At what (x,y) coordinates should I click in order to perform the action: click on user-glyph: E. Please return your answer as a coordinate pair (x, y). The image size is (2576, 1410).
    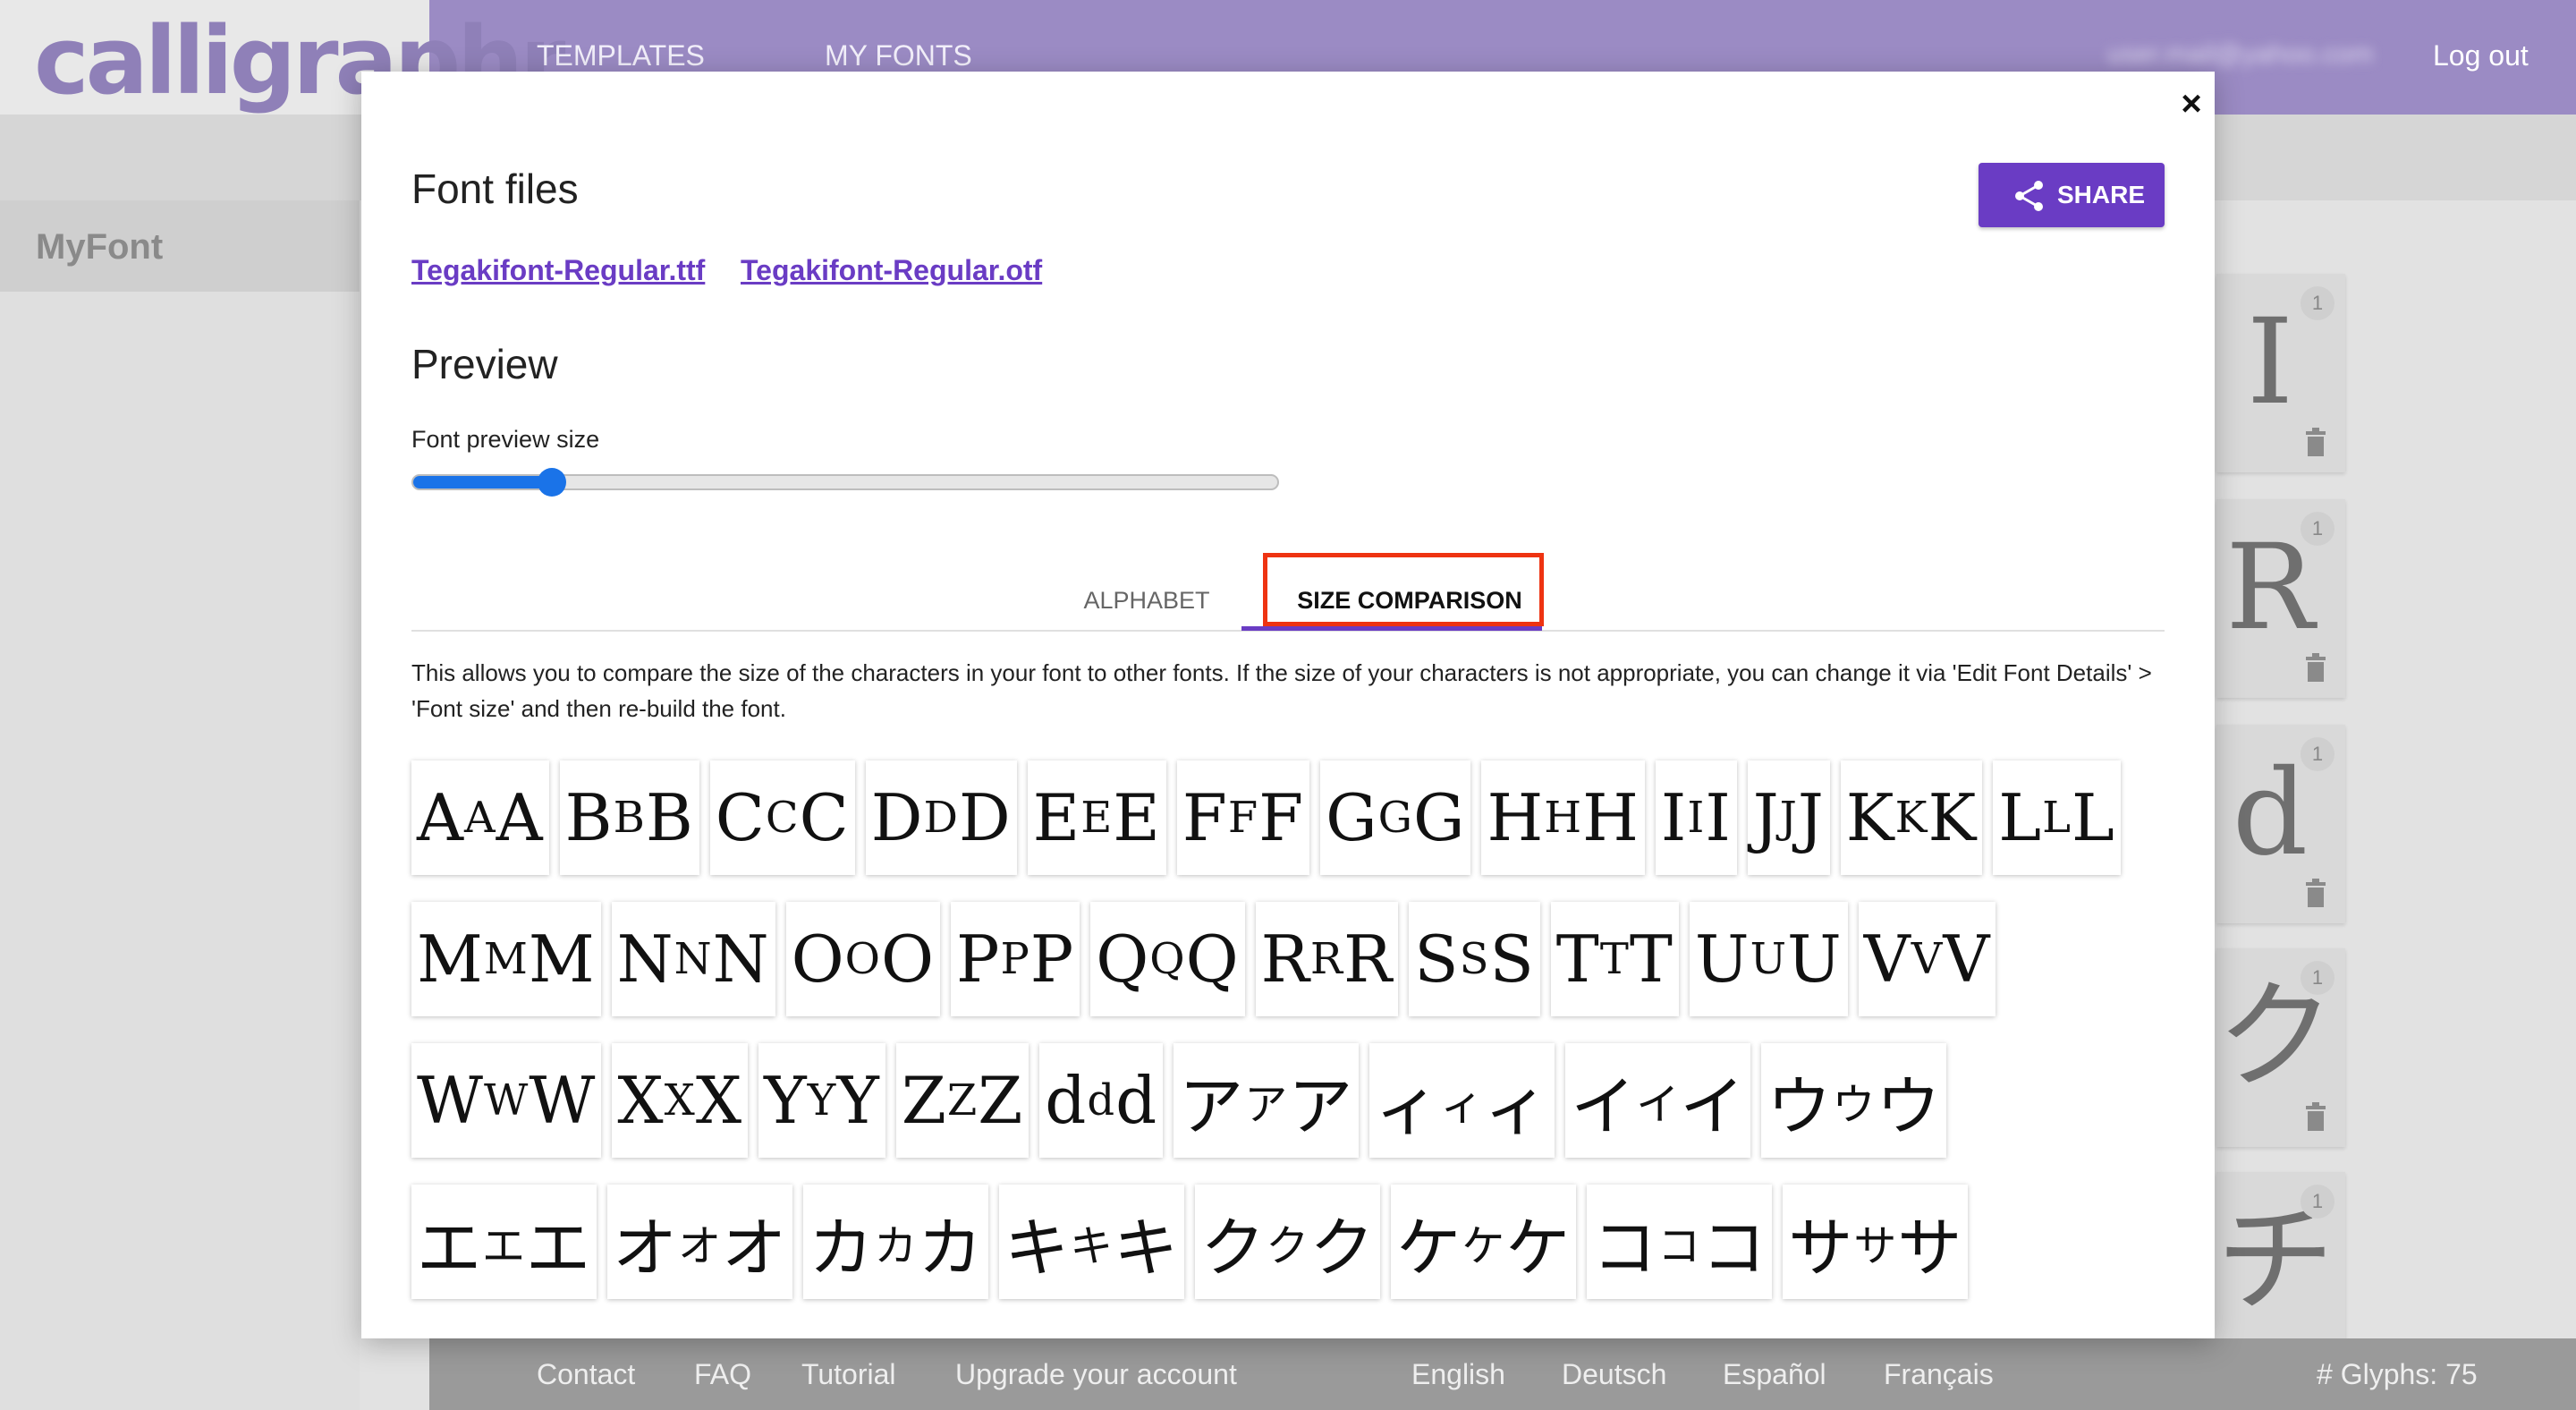
    Looking at the image, I should click on (1097, 818).